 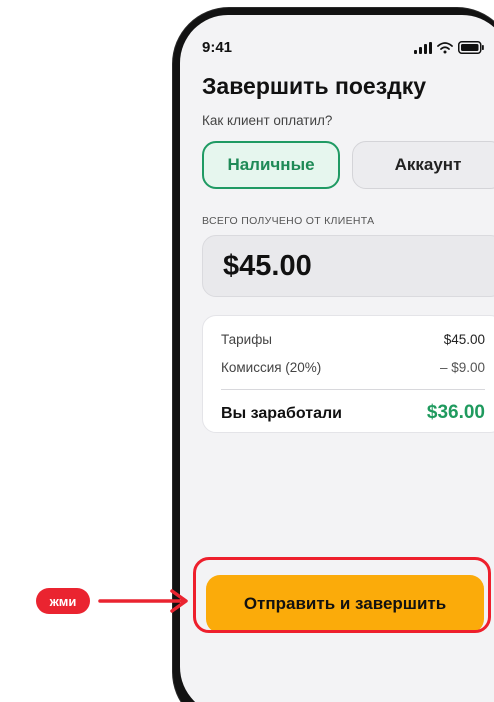 I want to click on status-icons, so click(x=449, y=47).